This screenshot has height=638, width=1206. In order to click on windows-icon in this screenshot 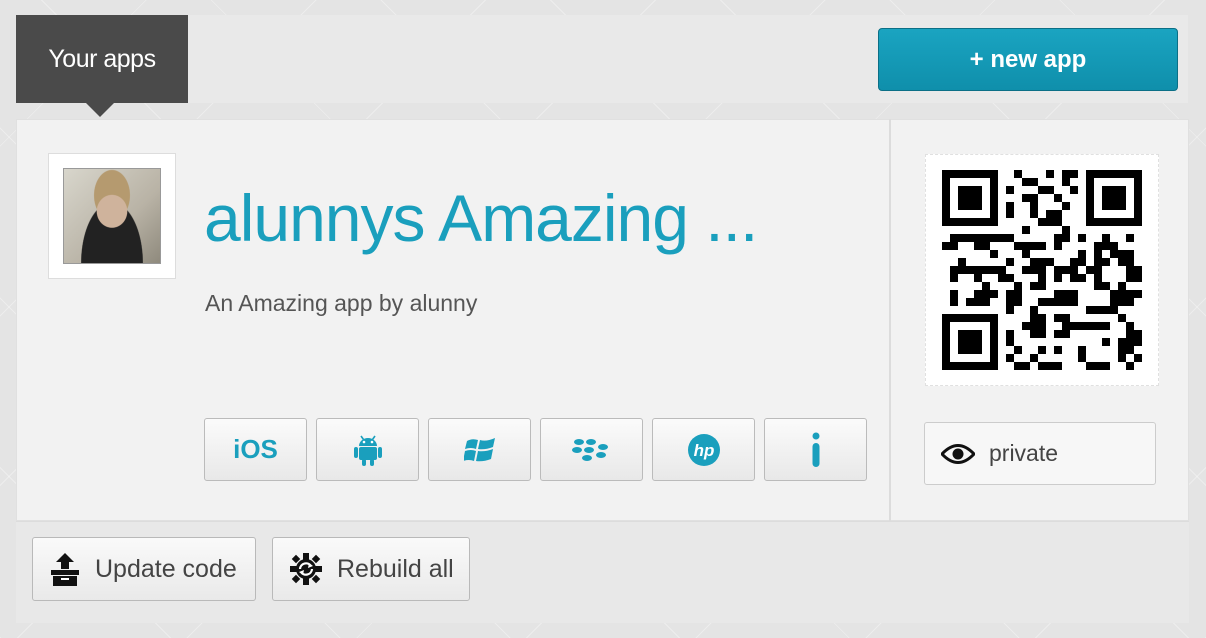, I will do `click(479, 449)`.